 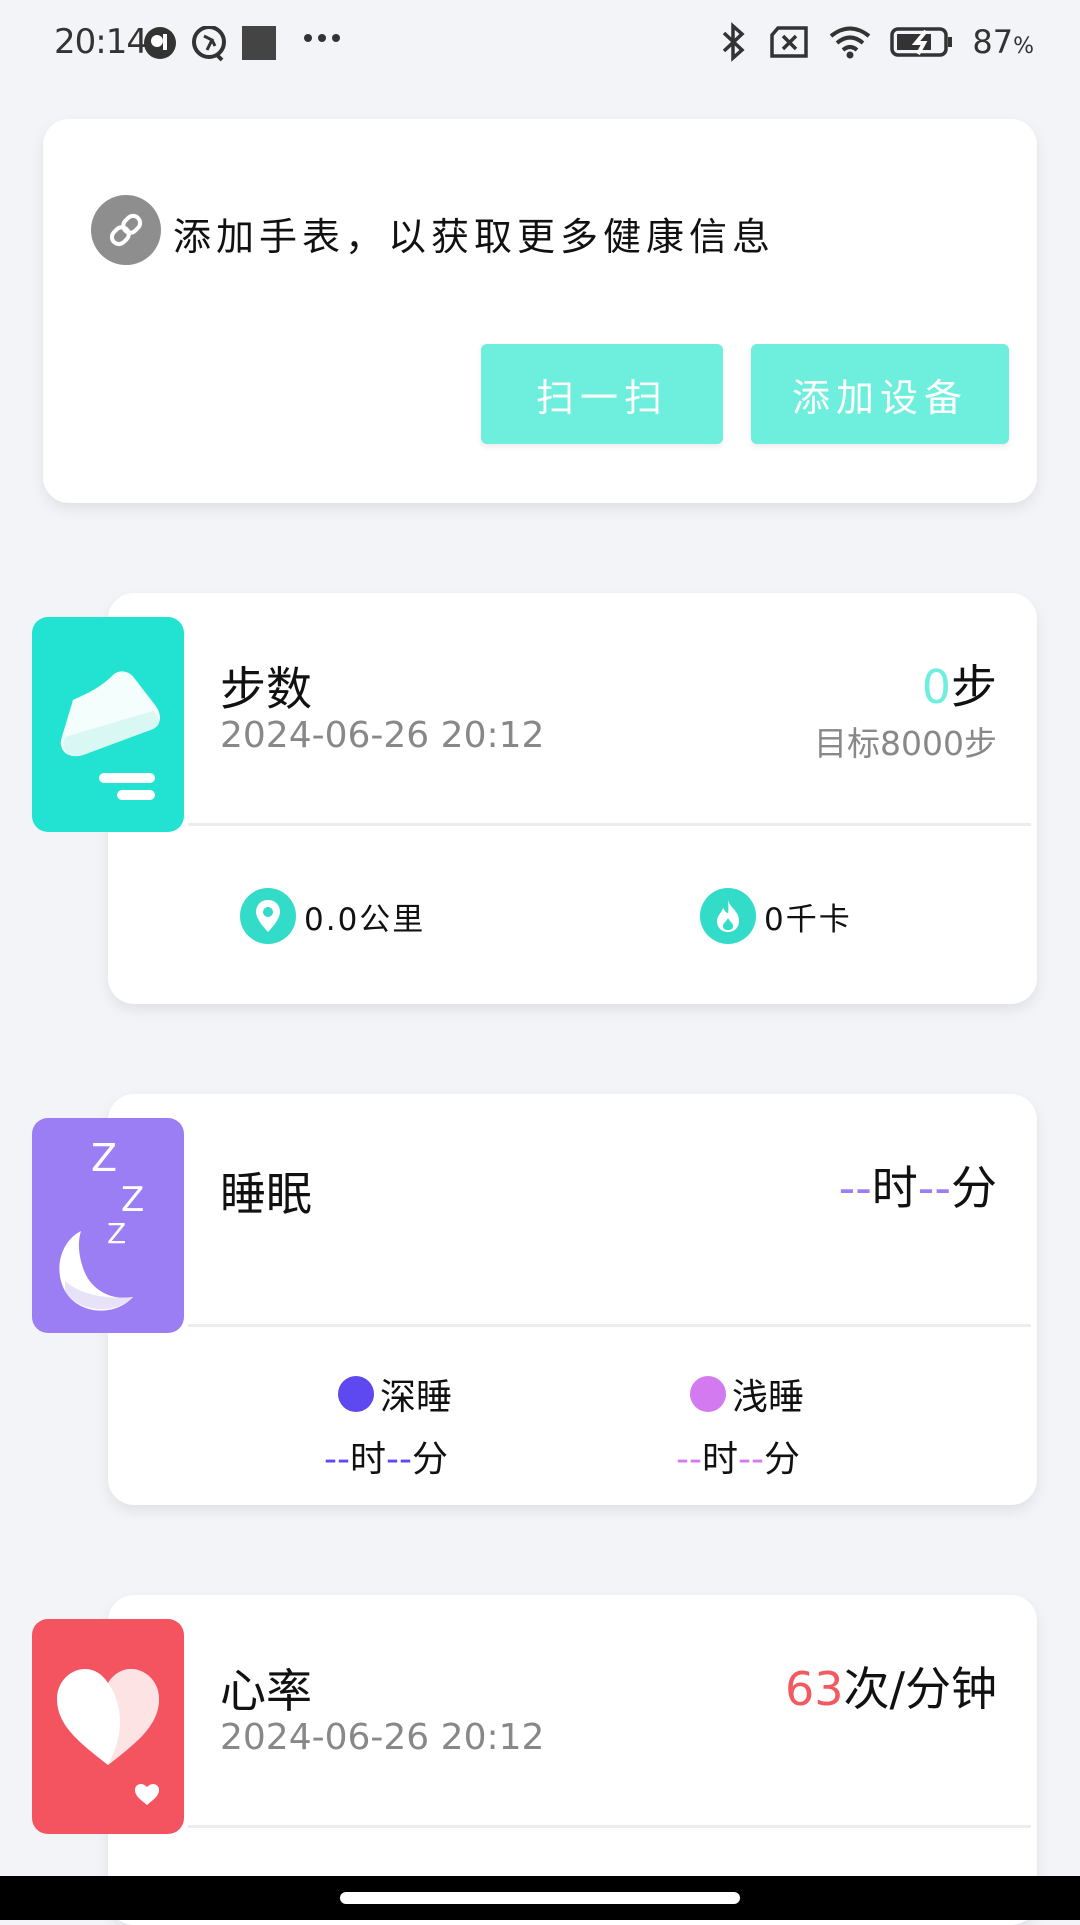 What do you see at coordinates (108, 1736) in the screenshot?
I see `heart-icon` at bounding box center [108, 1736].